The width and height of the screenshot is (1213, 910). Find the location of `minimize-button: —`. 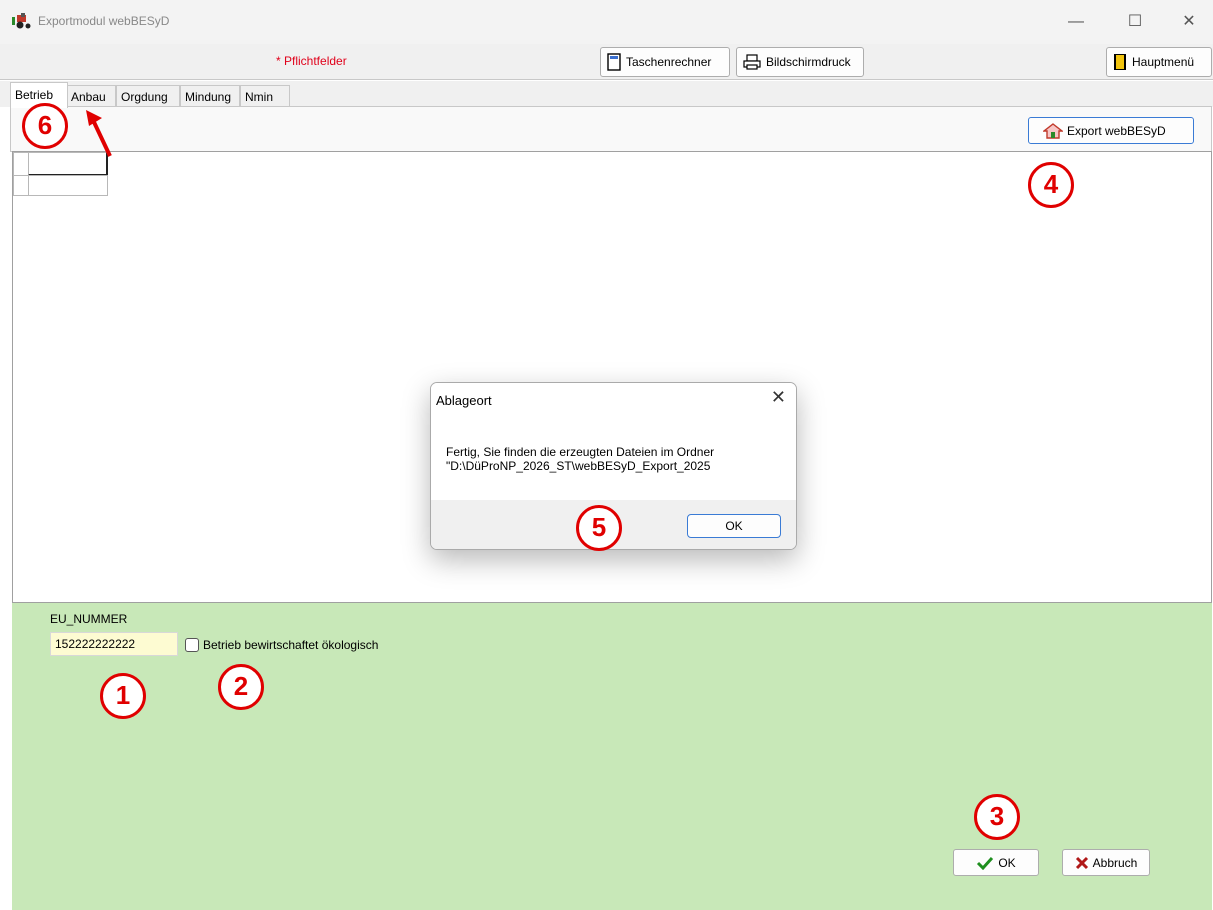

minimize-button: — is located at coordinates (1076, 23).